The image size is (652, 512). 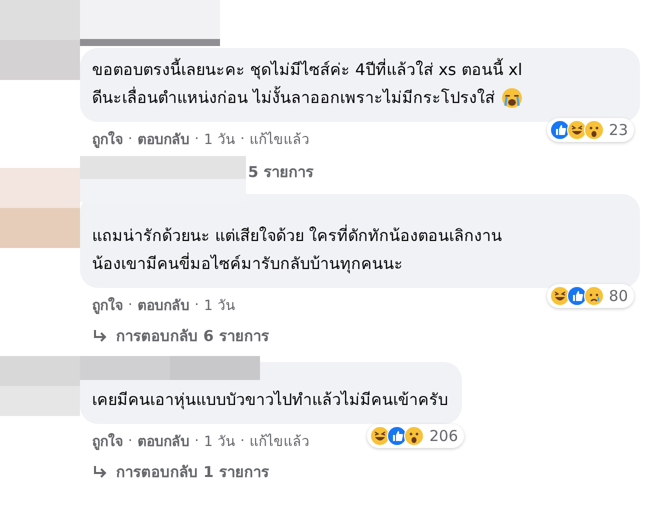 I want to click on comment-text: น้องเขามีคนขี่มอไซค์มารับกลับบ้านทุกคนนะ, so click(x=248, y=264).